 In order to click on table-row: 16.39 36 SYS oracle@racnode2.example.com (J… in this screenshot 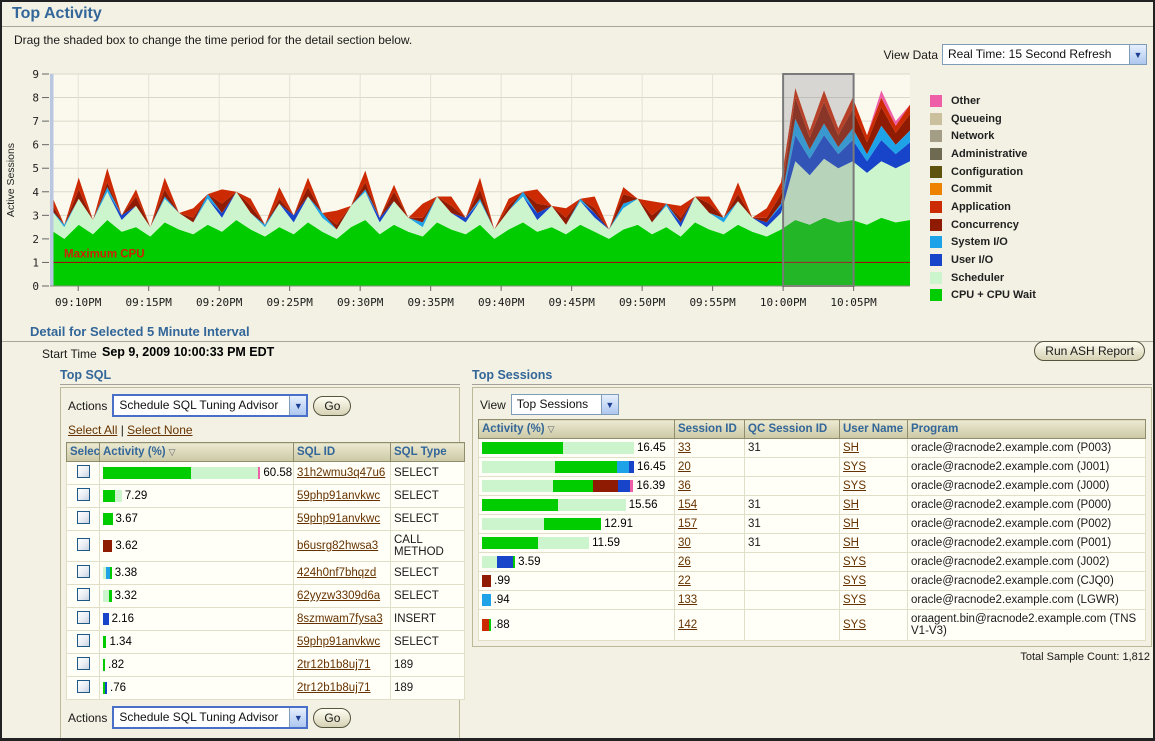, I will do `click(812, 486)`.